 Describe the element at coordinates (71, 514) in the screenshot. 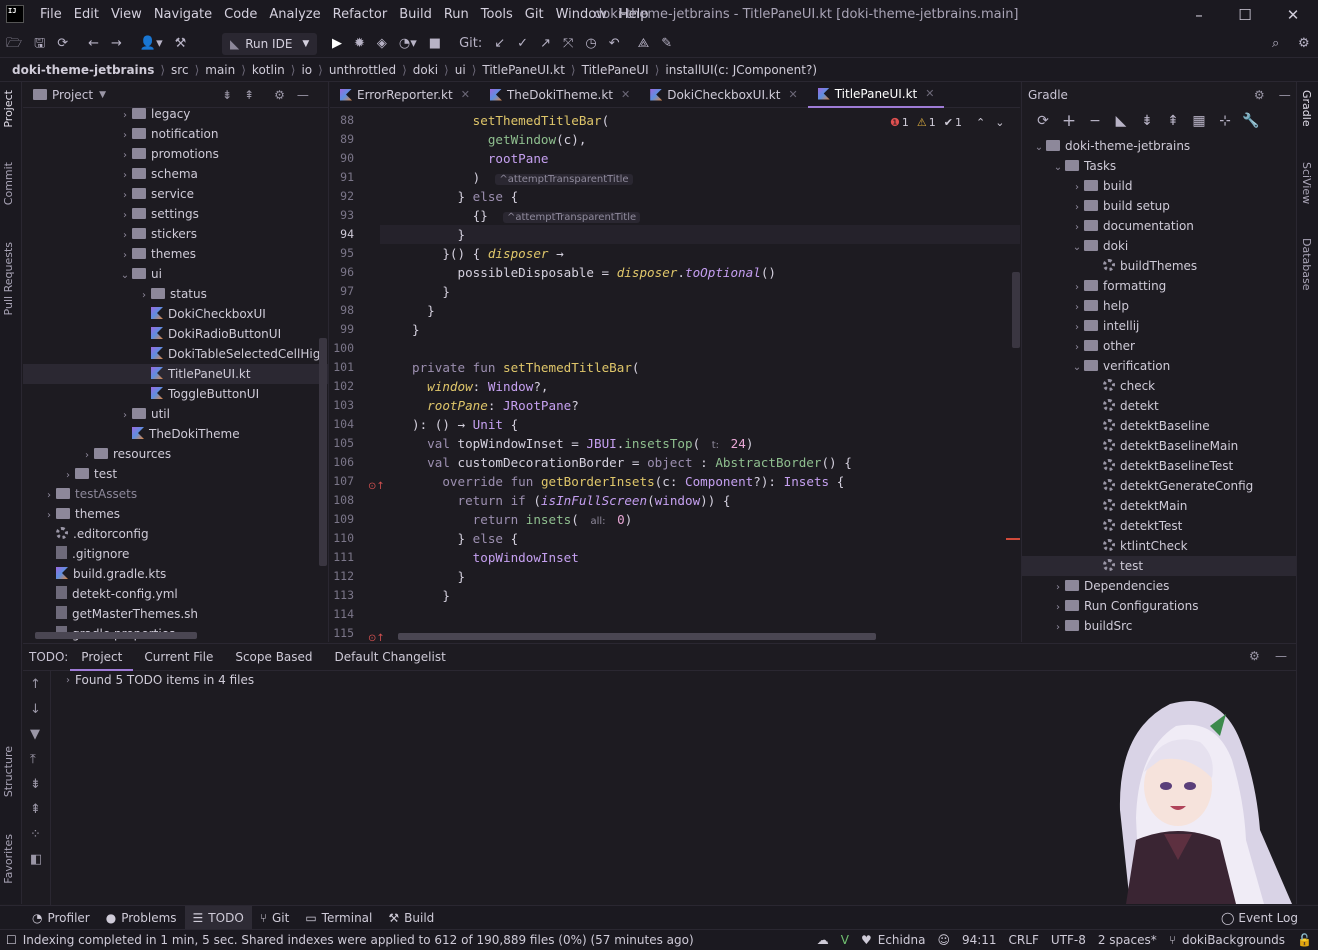

I see `tree-item: › themes` at that location.